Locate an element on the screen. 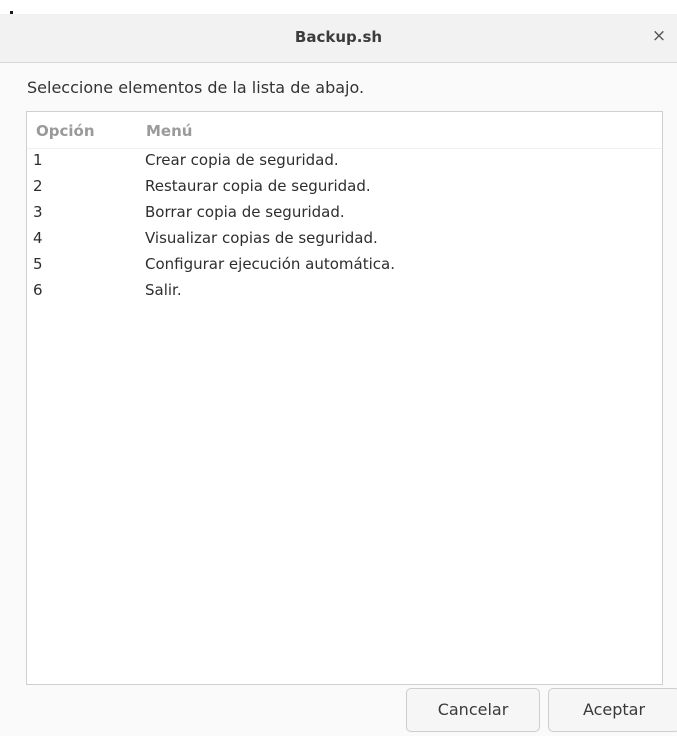 This screenshot has width=677, height=736. list-row: 6 Salir. is located at coordinates (344, 291).